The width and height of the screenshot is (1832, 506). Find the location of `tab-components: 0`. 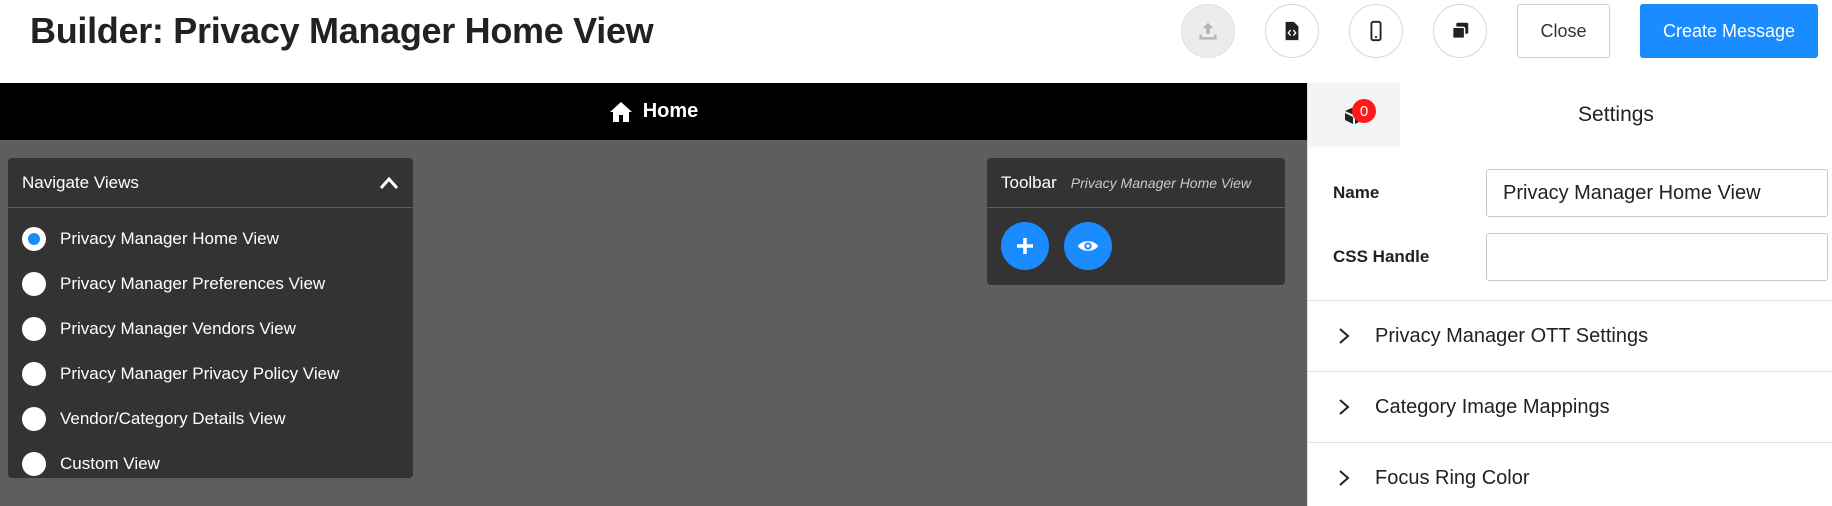

tab-components: 0 is located at coordinates (1354, 115).